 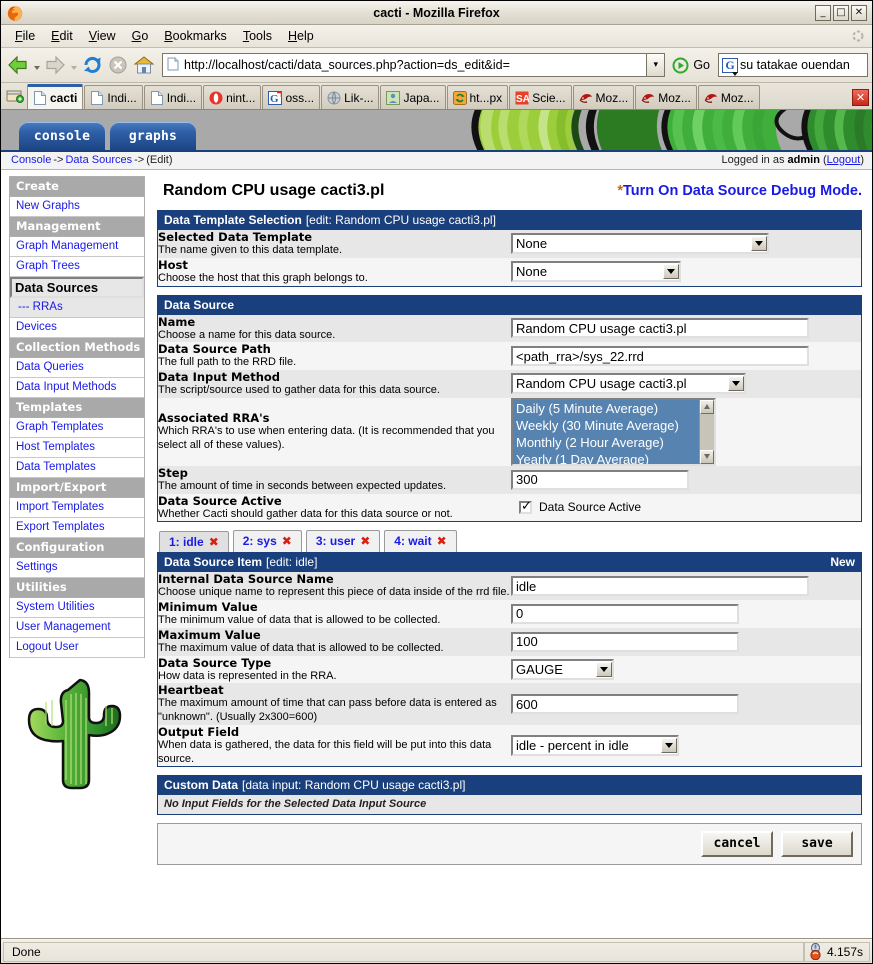 I want to click on browser-tab-active: cacti, so click(x=55, y=96).